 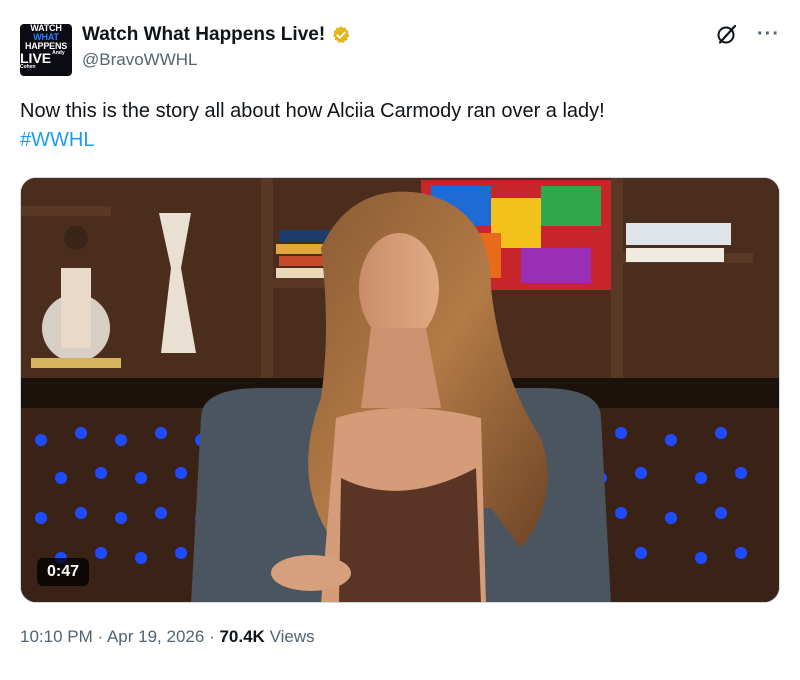 I want to click on avatar-text-line-4: LIVEAndy Cohen, so click(x=42, y=59).